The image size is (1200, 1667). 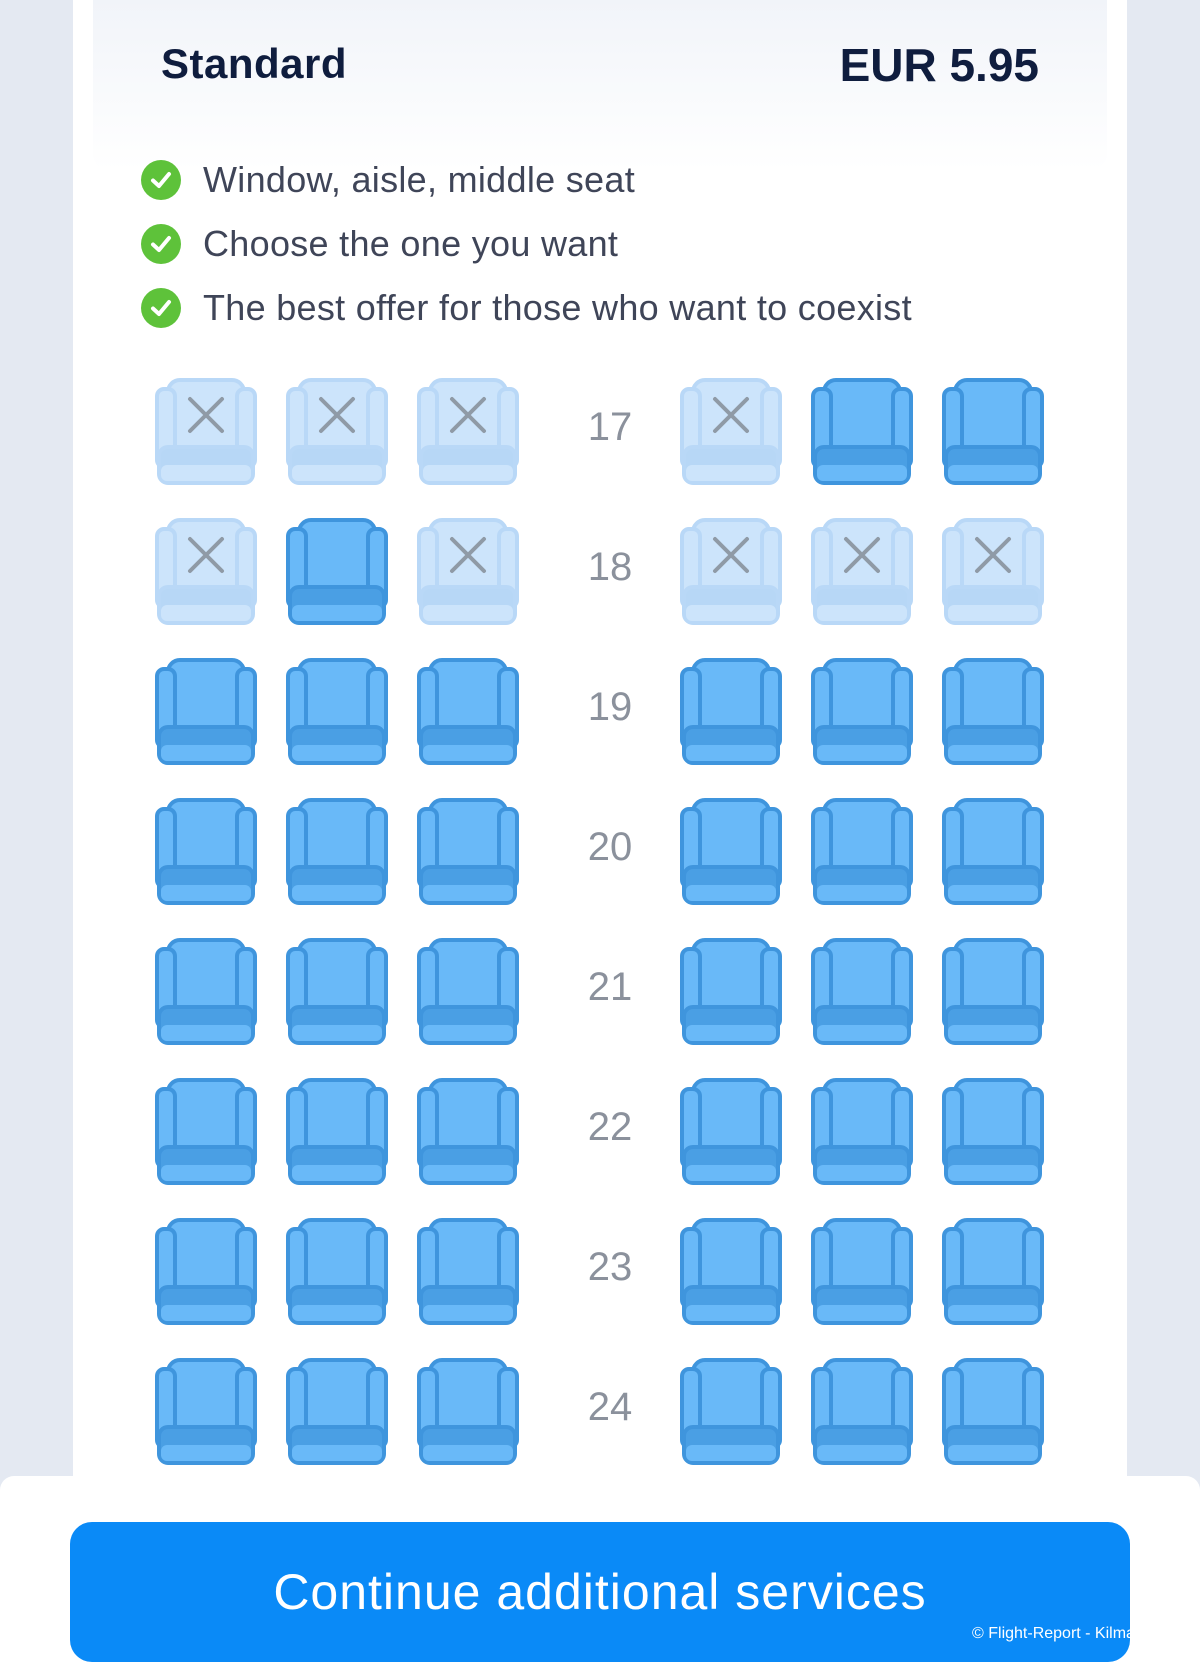 I want to click on seat-available-20E, so click(x=862, y=852).